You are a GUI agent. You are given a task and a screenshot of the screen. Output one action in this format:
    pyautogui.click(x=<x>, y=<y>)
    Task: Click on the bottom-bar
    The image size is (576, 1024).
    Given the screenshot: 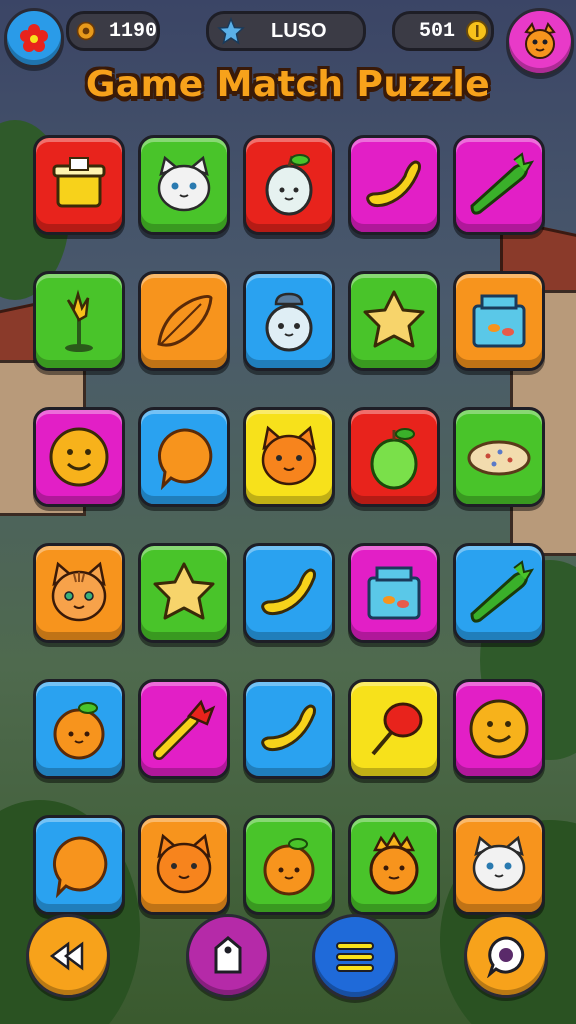 What is the action you would take?
    pyautogui.click(x=288, y=959)
    